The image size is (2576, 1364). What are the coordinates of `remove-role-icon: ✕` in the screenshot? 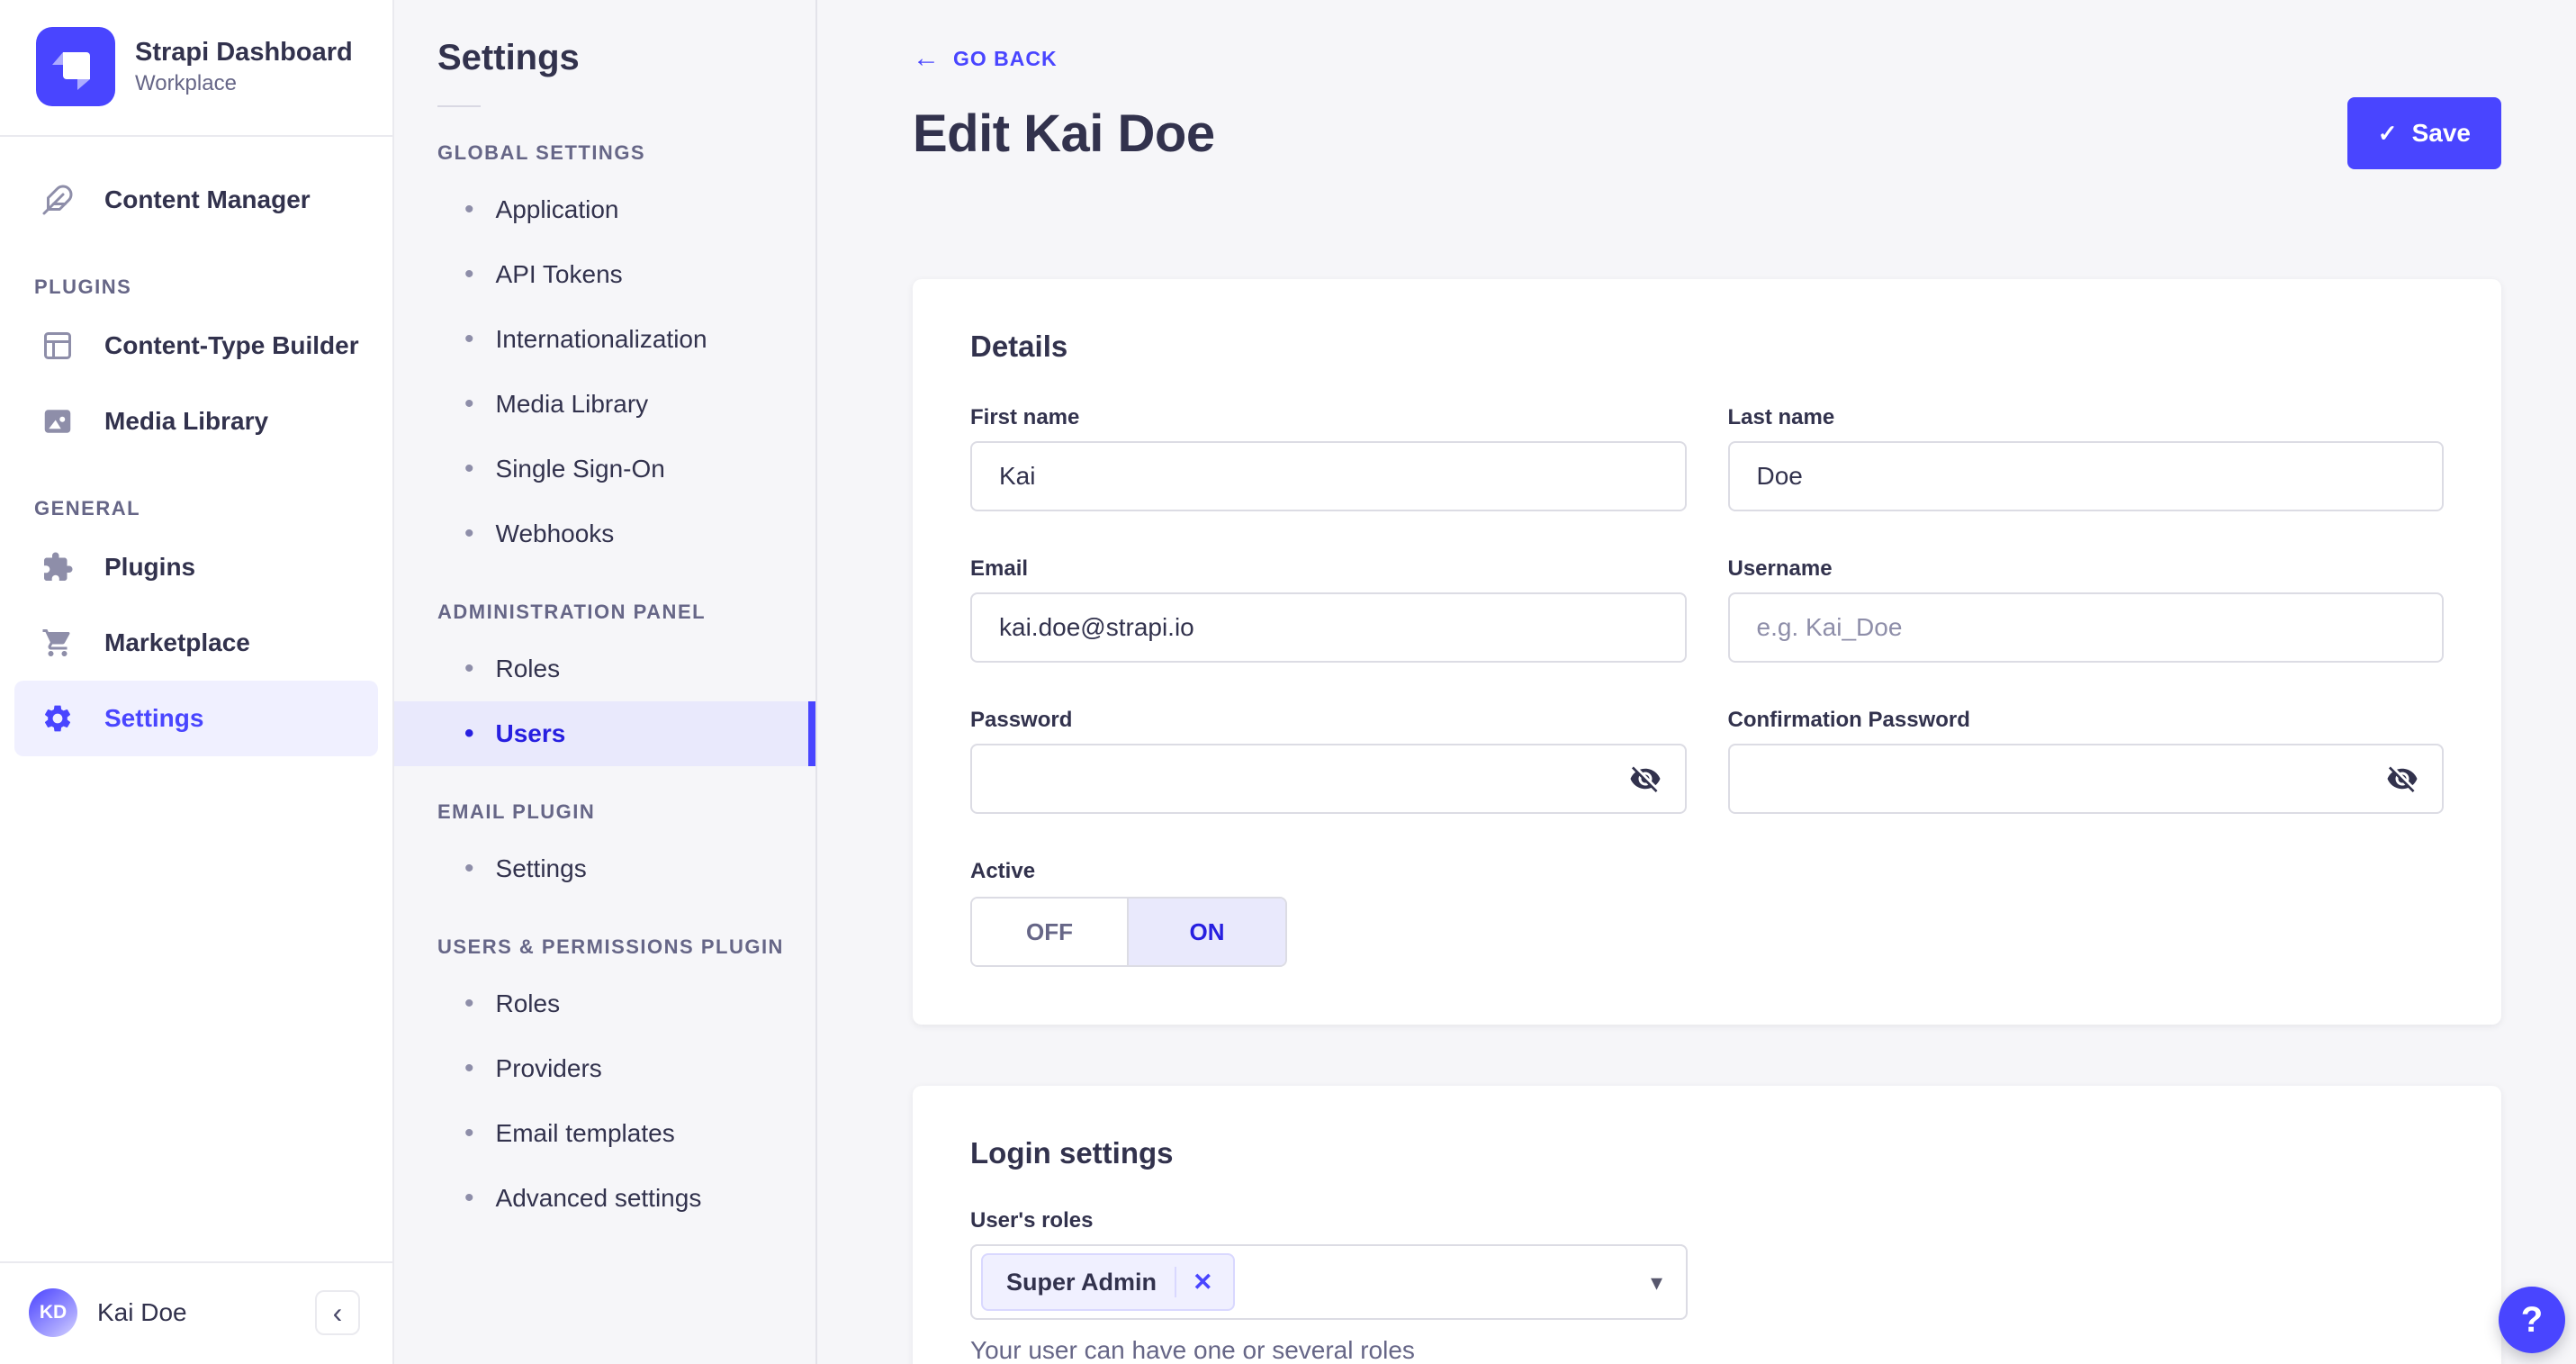 It's located at (1213, 1282).